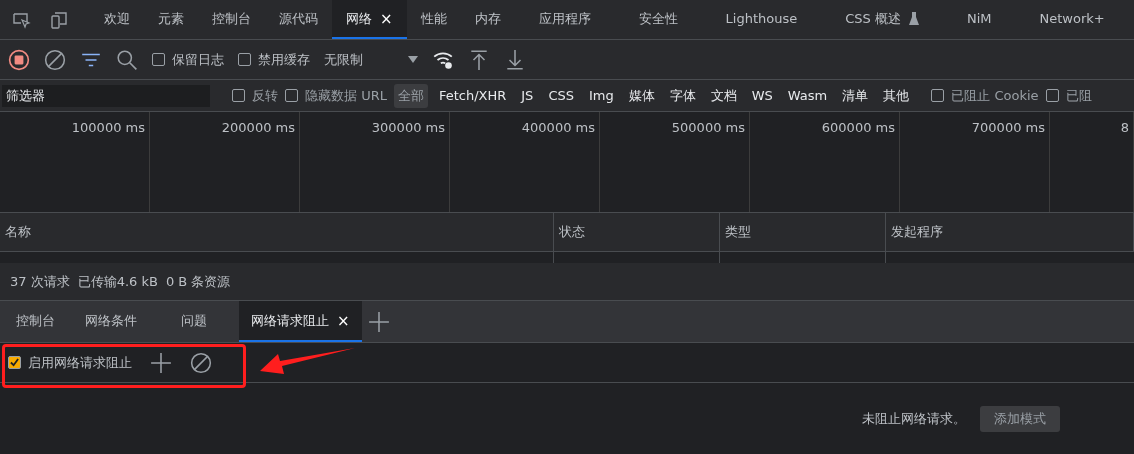 This screenshot has width=1134, height=454. I want to click on summary-text: 已传输4.6 kB, so click(117, 281).